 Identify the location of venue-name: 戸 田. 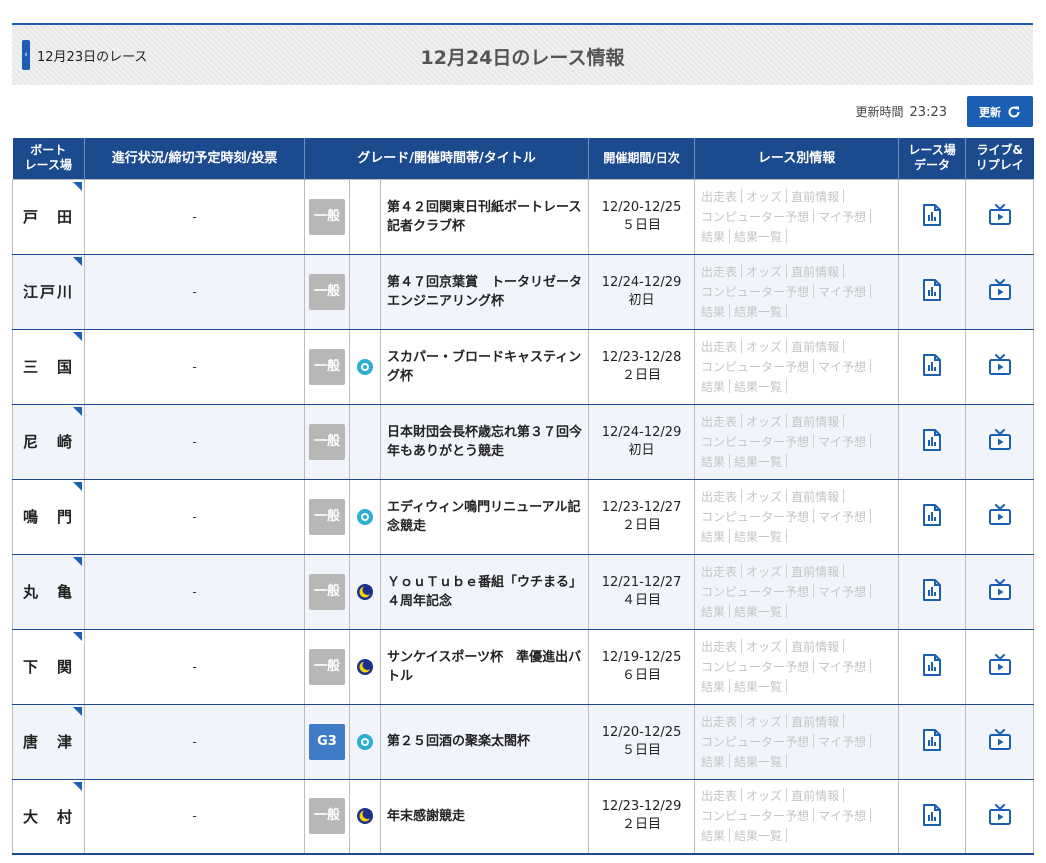
(48, 217).